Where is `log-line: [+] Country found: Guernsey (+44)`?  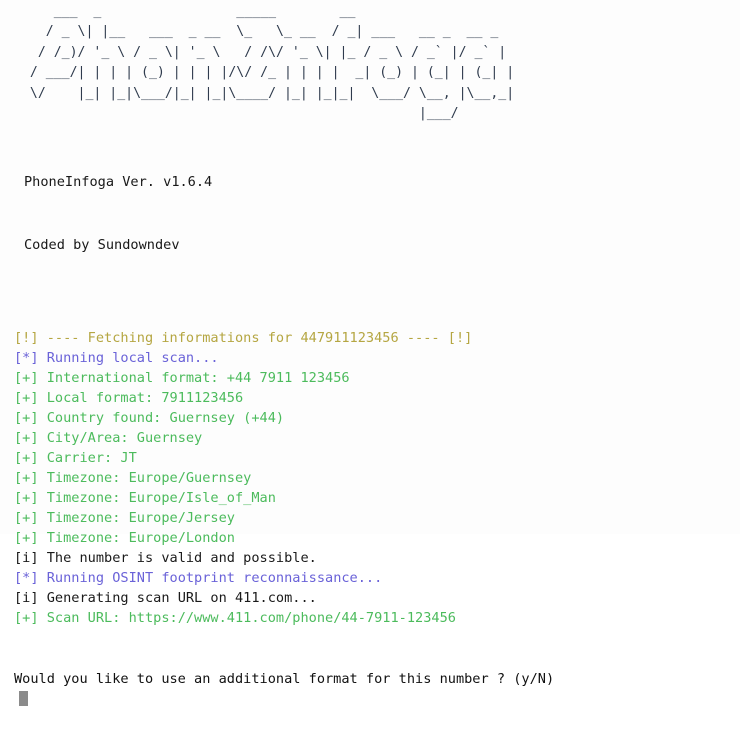 log-line: [+] Country found: Guernsey (+44) is located at coordinates (377, 418).